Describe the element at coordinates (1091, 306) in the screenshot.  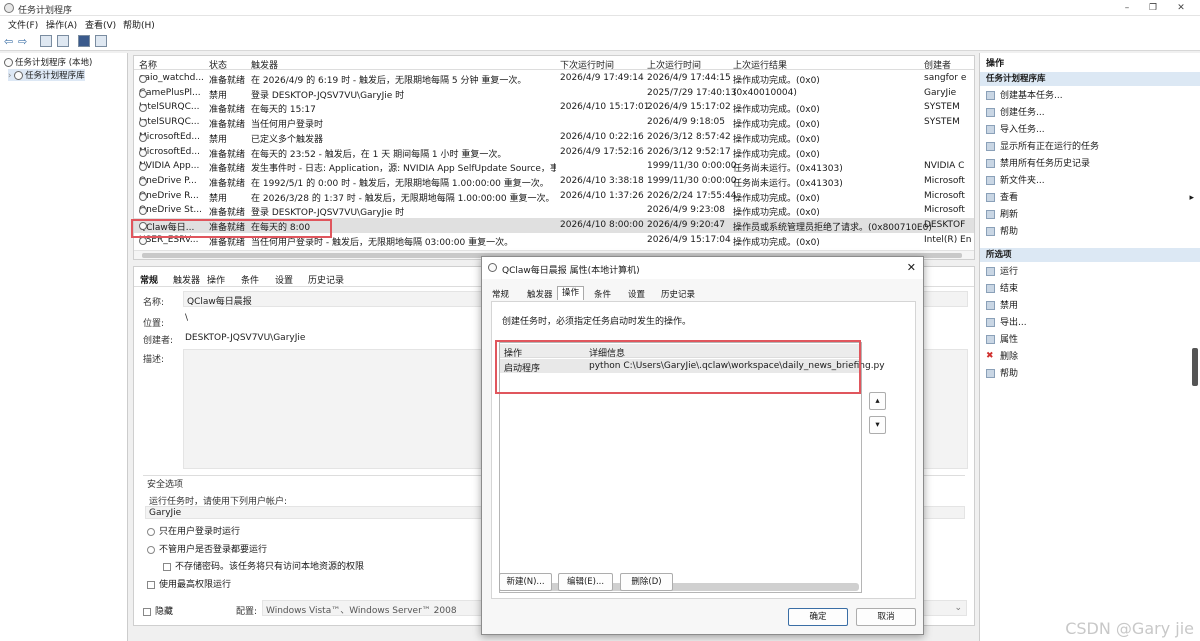
I see `action-item-disable: 禁用` at that location.